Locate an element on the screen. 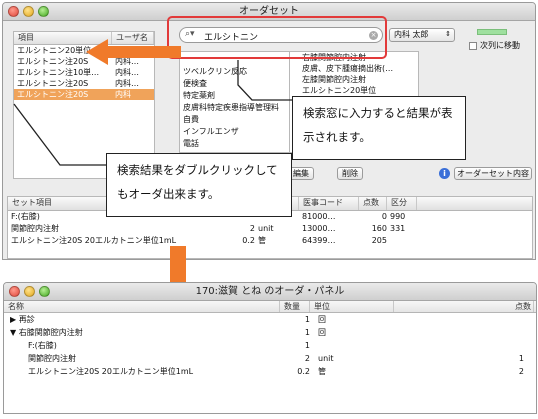 The width and height of the screenshot is (538, 419). order-item-name: エルシトニン注20S 20エルカトニン単位1mL is located at coordinates (111, 371).